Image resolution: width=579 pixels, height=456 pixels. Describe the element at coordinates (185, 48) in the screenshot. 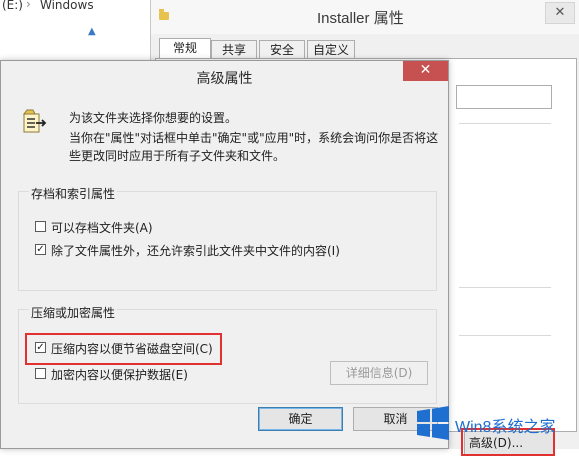

I see `tab-general: 常规` at that location.